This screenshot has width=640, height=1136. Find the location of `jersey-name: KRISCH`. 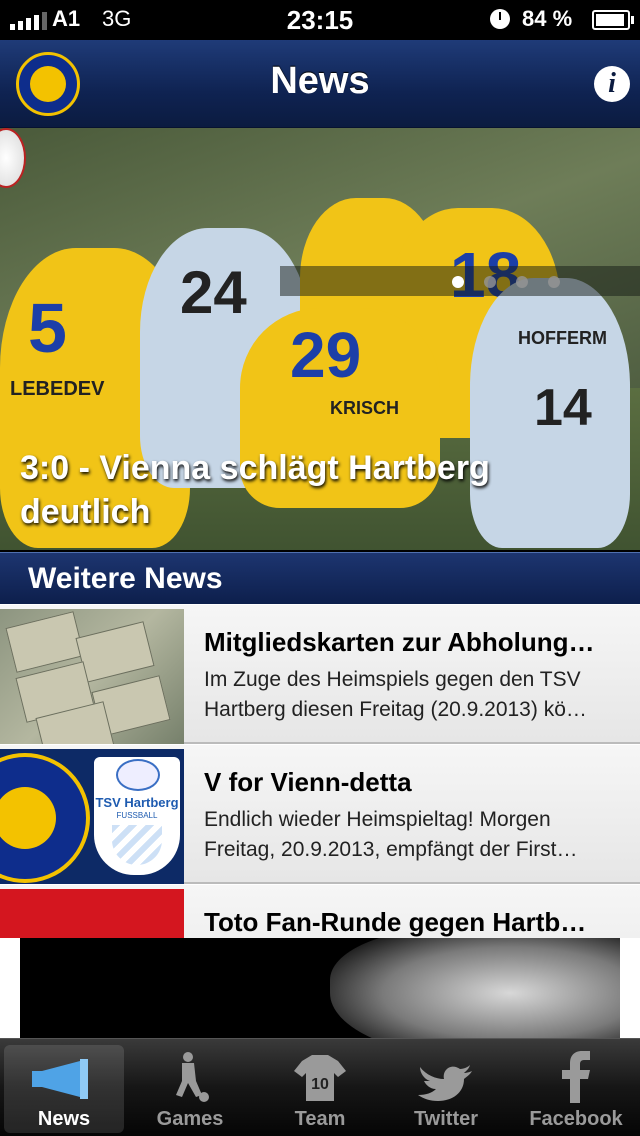

jersey-name: KRISCH is located at coordinates (365, 408).